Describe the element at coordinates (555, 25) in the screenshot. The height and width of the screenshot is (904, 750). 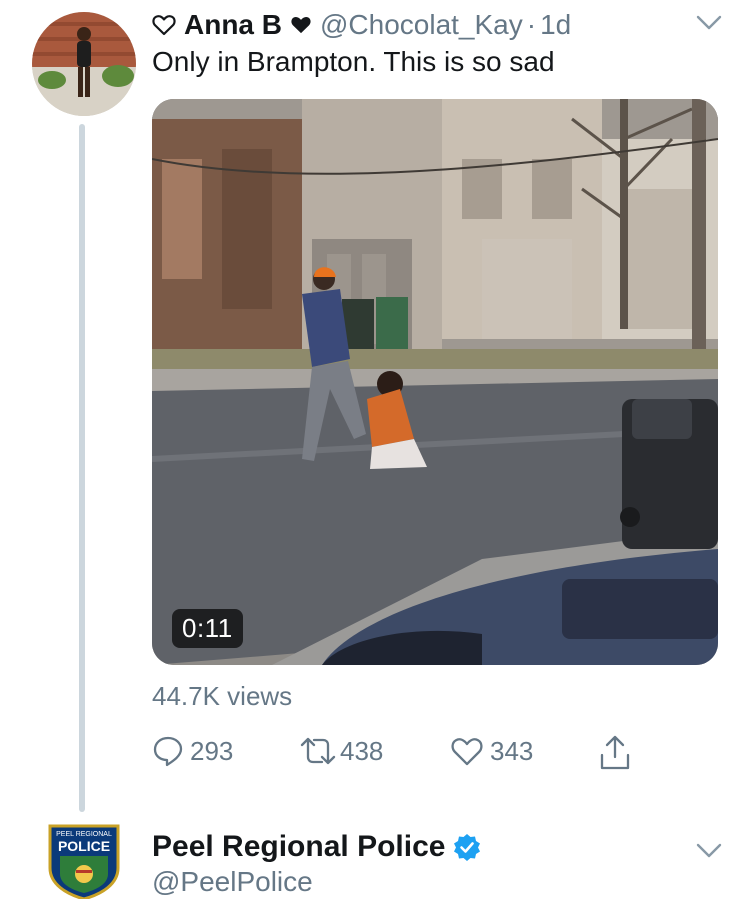
I see `tweet-timestamp: 1d` at that location.